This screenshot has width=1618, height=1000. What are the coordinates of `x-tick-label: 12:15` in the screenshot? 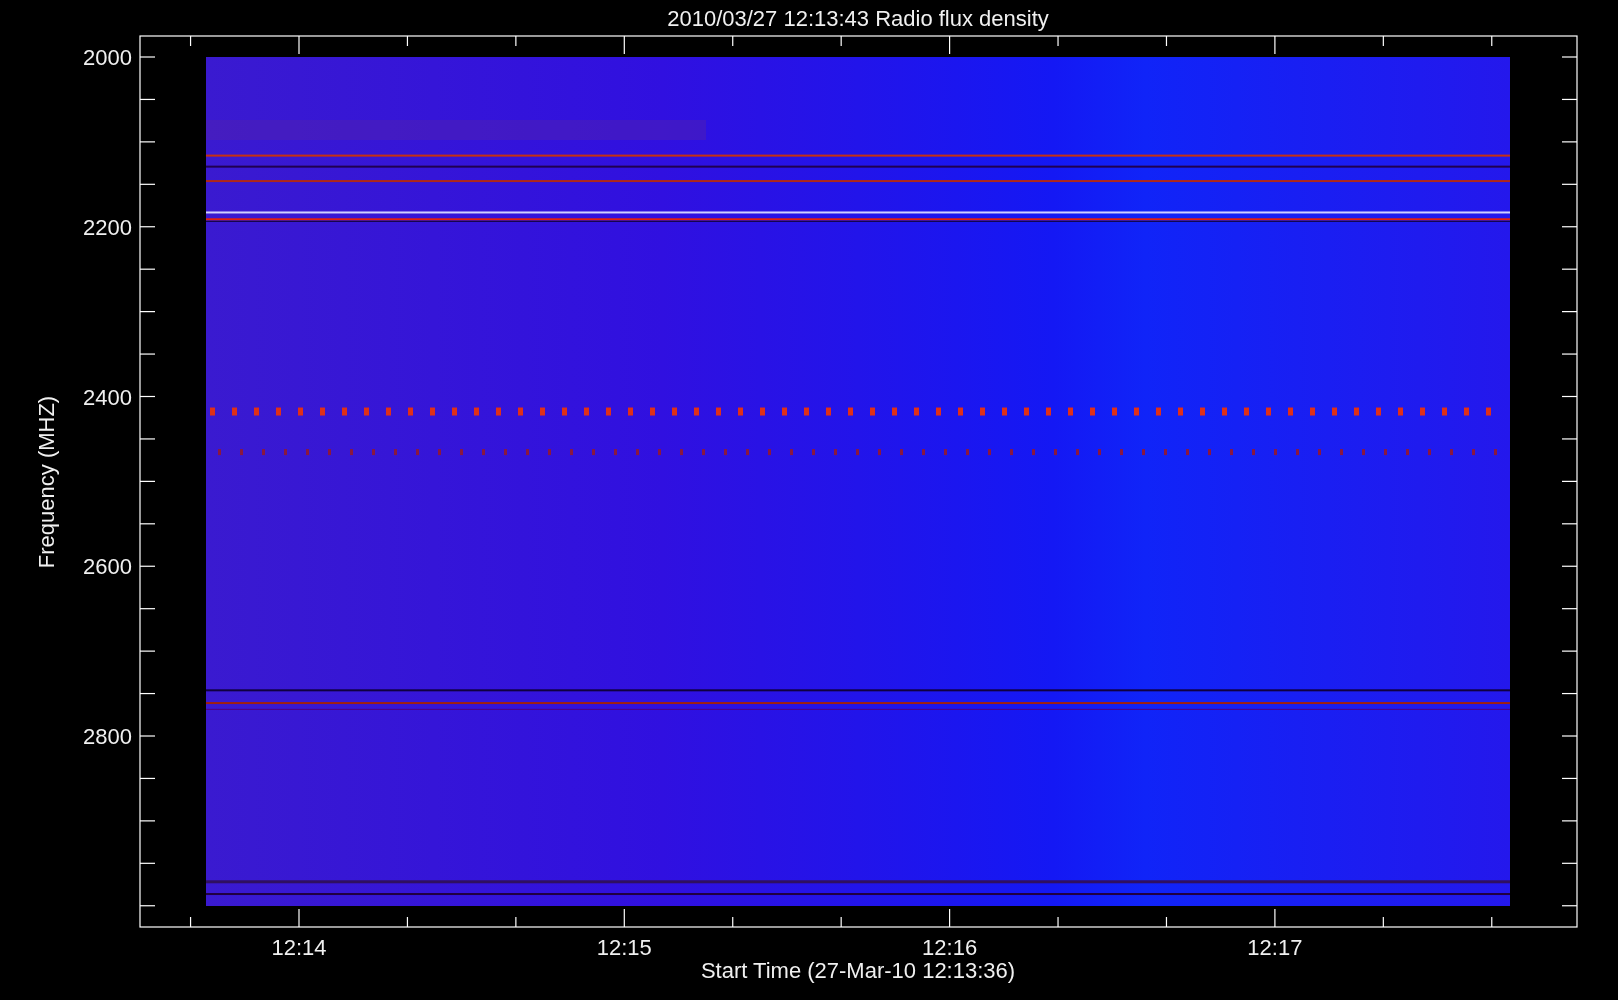 It's located at (624, 947).